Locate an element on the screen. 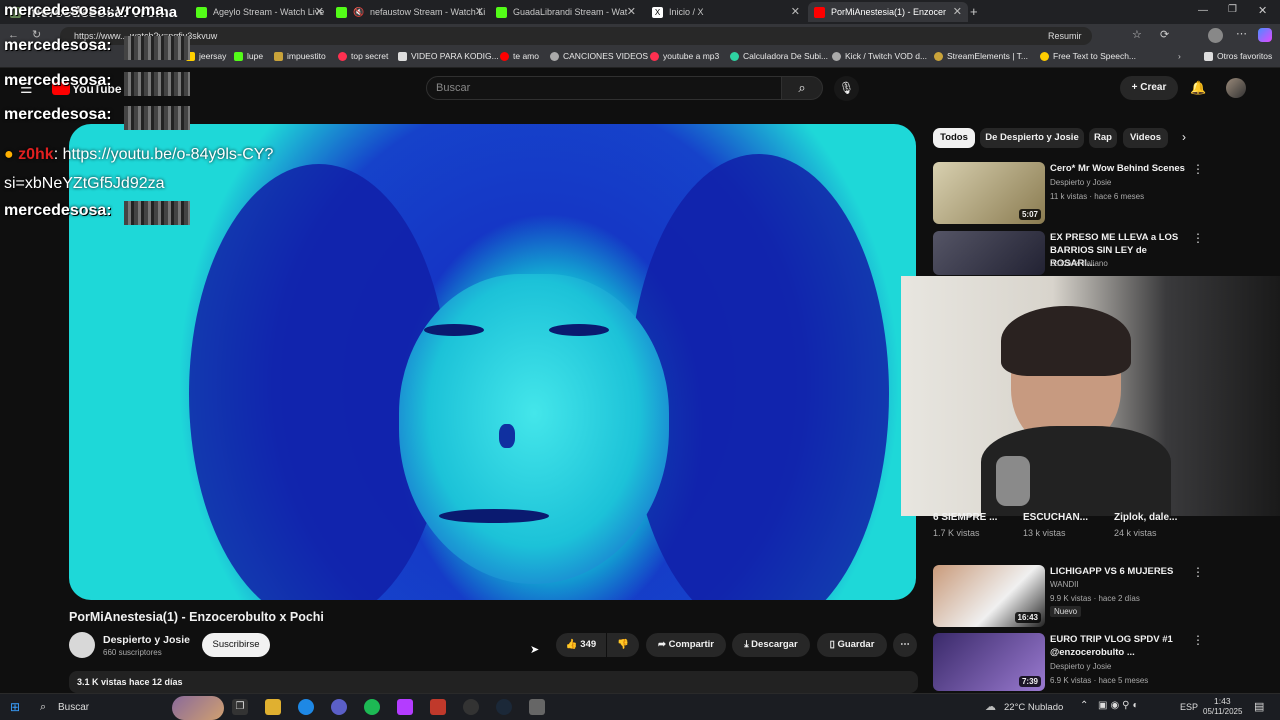  browser-tab: GuadaLibrandi Stream - Wat ✕ is located at coordinates (566, 12).